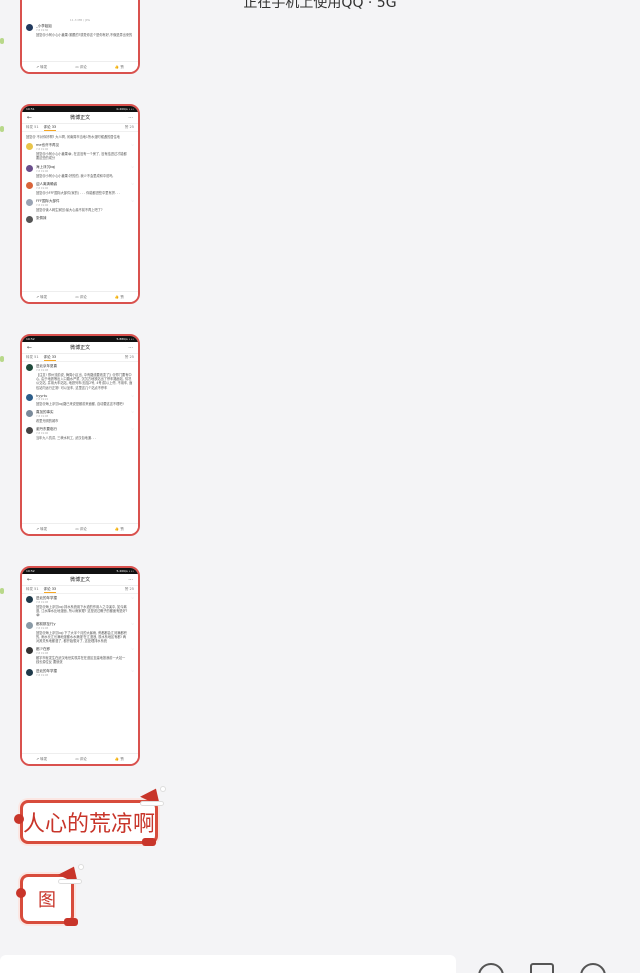 This screenshot has height=973, width=640. What do you see at coordinates (84, 35) in the screenshot?
I see `comment-text: 回复@小柯小心小姜果:紧跟的?感觉你这个是你有好,不像是弄出来的` at bounding box center [84, 35].